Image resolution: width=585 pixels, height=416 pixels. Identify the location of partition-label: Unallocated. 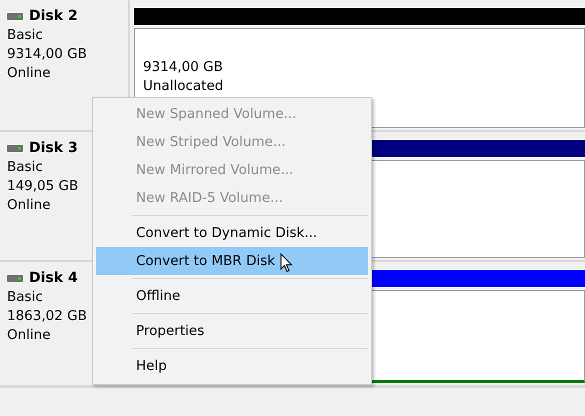
(183, 86).